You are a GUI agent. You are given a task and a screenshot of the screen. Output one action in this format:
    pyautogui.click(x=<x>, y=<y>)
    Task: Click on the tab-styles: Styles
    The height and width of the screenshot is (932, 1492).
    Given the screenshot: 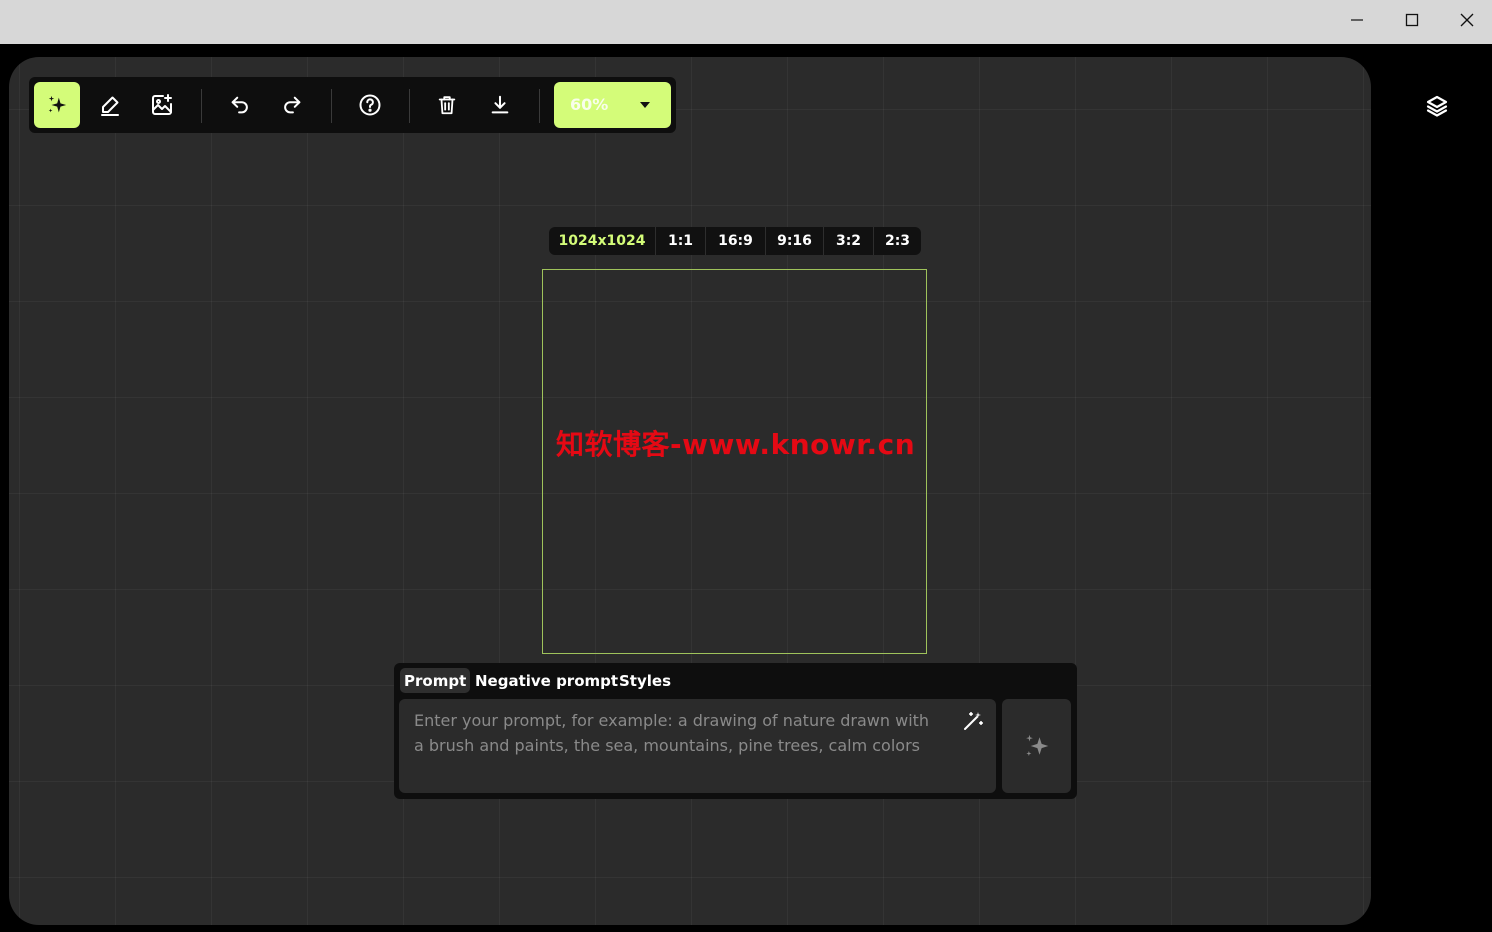 What is the action you would take?
    pyautogui.click(x=645, y=680)
    